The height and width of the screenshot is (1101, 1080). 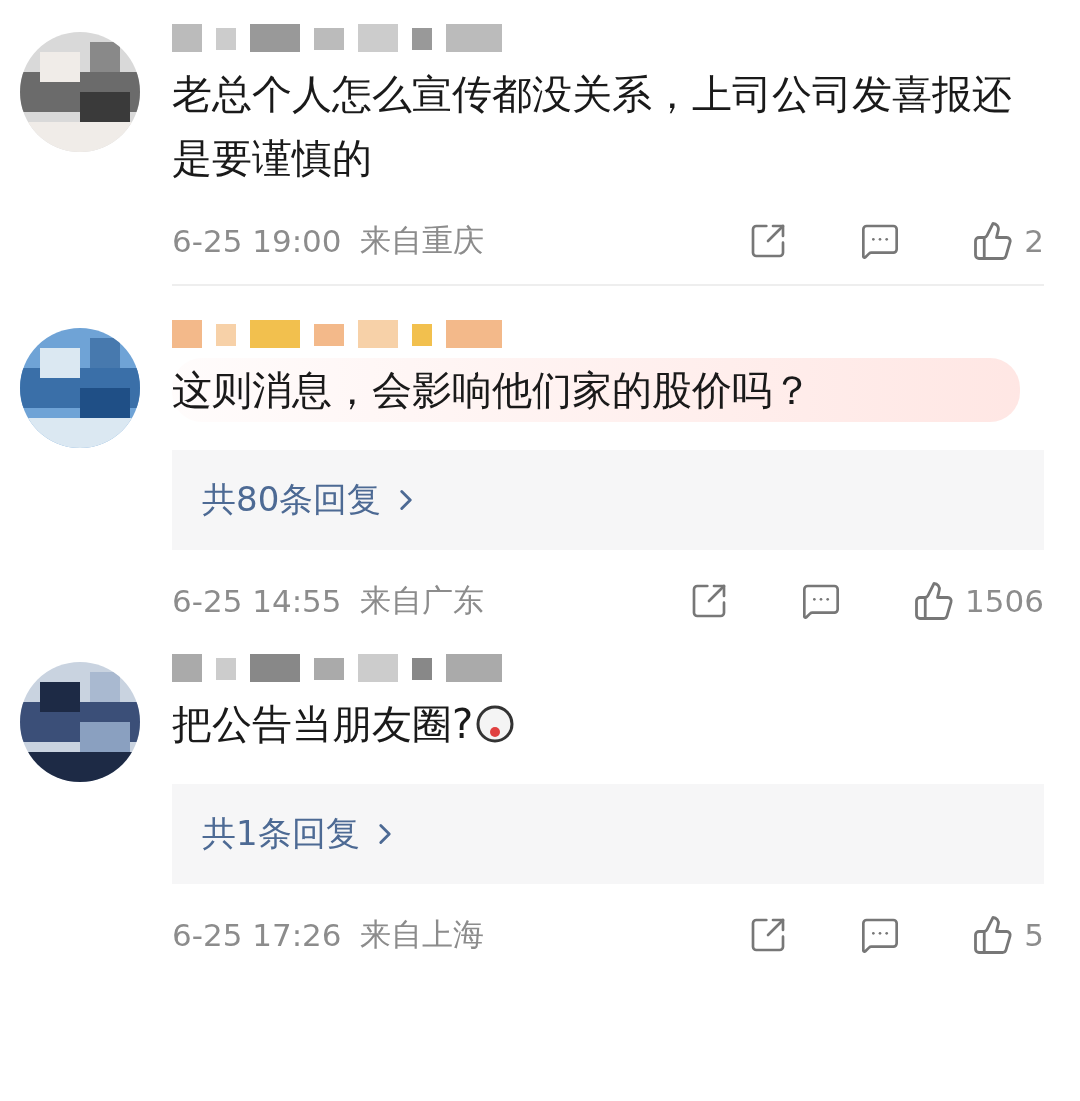 I want to click on comment-location: 来自广东, so click(x=421, y=600).